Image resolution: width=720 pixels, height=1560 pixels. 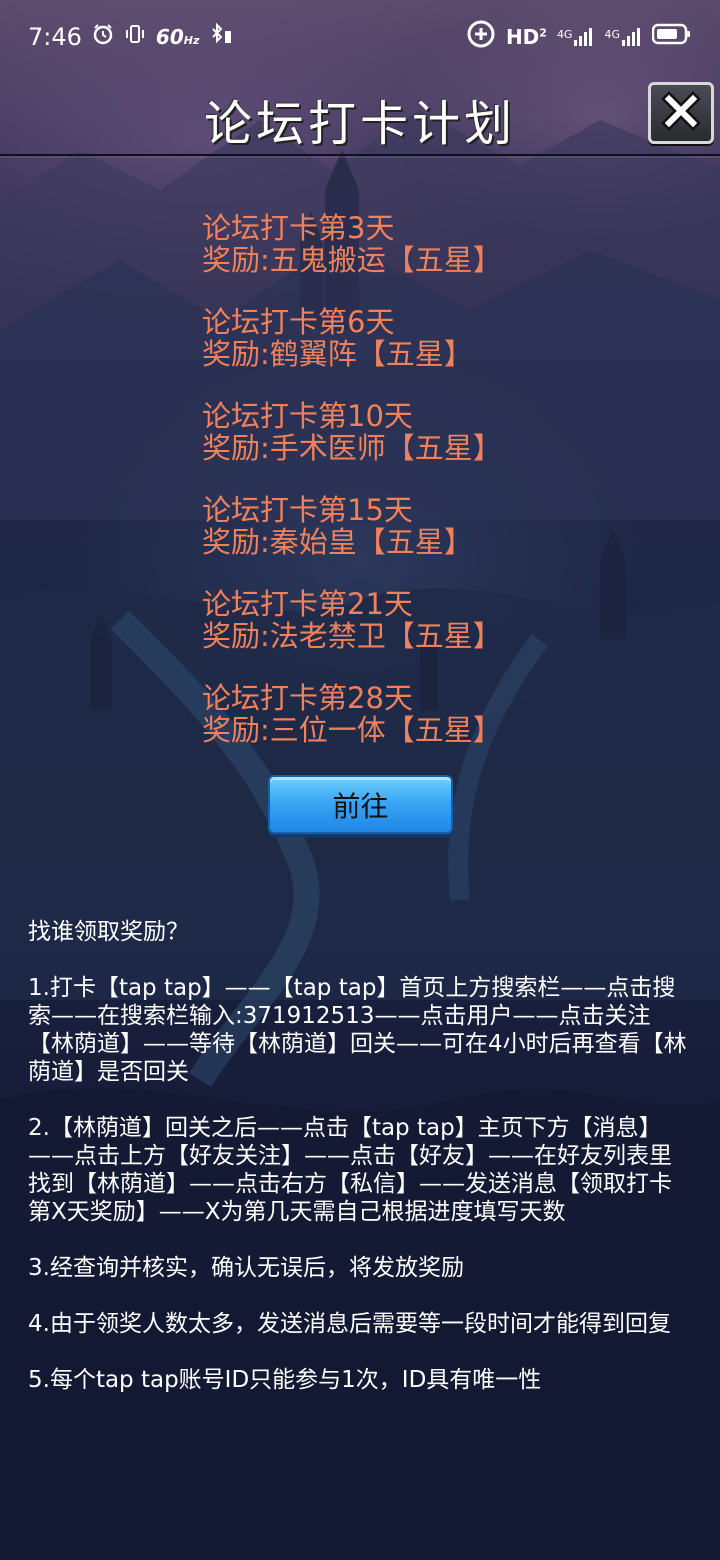 I want to click on reward-item: 论坛打卡第10天 奖励:手术医师【五星】, so click(x=352, y=432).